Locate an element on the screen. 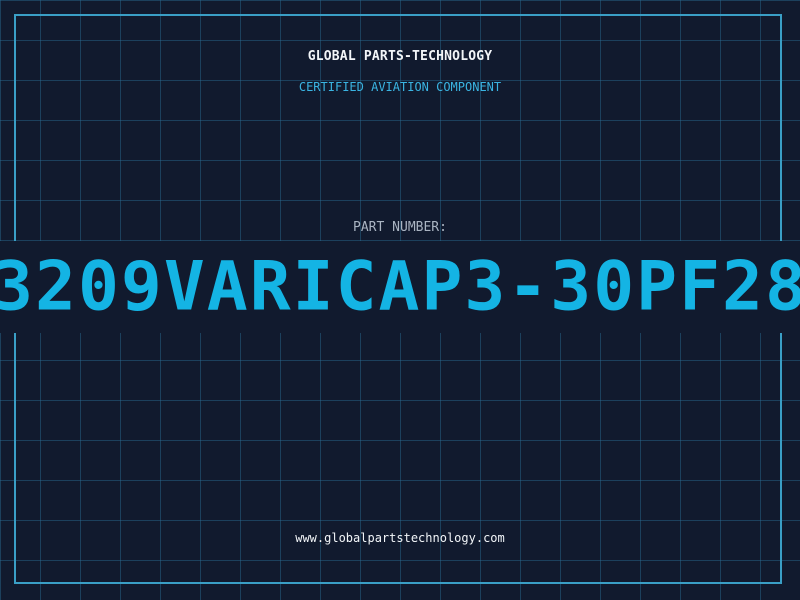 The width and height of the screenshot is (800, 600). part-number-label: PART NUMBER: is located at coordinates (400, 227).